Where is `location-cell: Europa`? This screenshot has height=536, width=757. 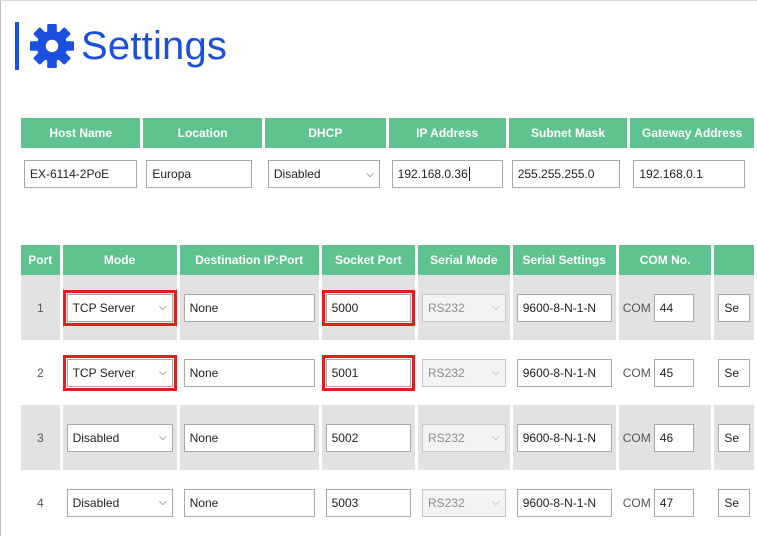 location-cell: Europa is located at coordinates (202, 174).